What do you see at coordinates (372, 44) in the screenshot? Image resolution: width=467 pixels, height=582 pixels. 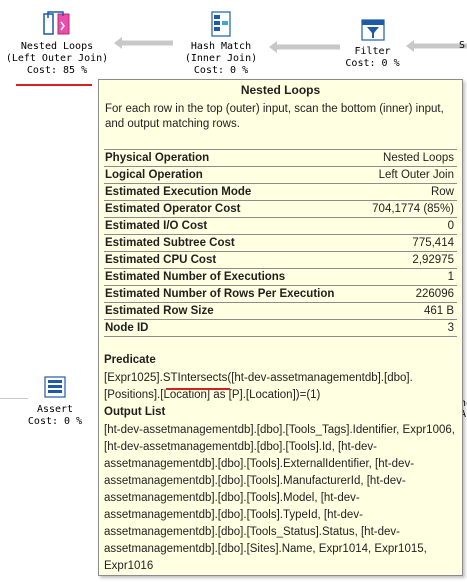 I see `filter-node: Filter Cost: 0 %` at bounding box center [372, 44].